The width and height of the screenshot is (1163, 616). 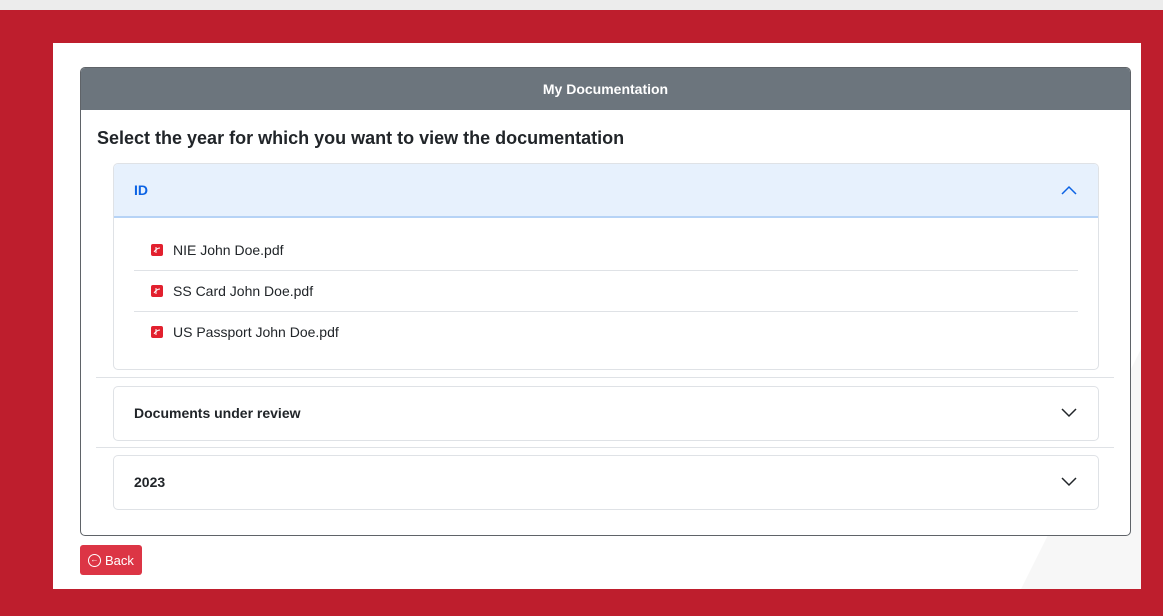 What do you see at coordinates (606, 250) in the screenshot?
I see `document-item: NIE John Doe.pdf` at bounding box center [606, 250].